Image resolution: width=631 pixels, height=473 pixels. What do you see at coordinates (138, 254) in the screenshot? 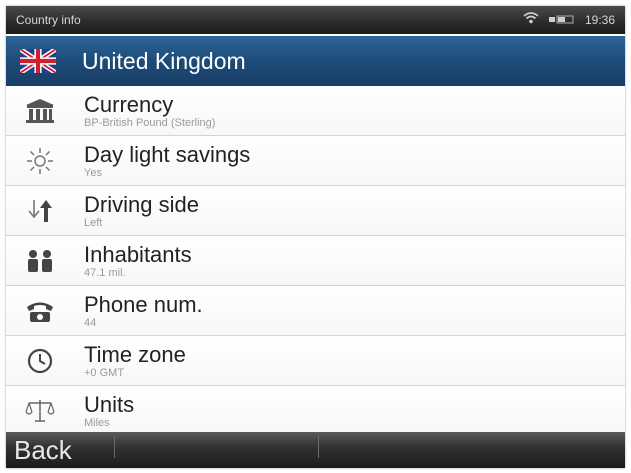
I see `list-item-label: Inhabitants` at bounding box center [138, 254].